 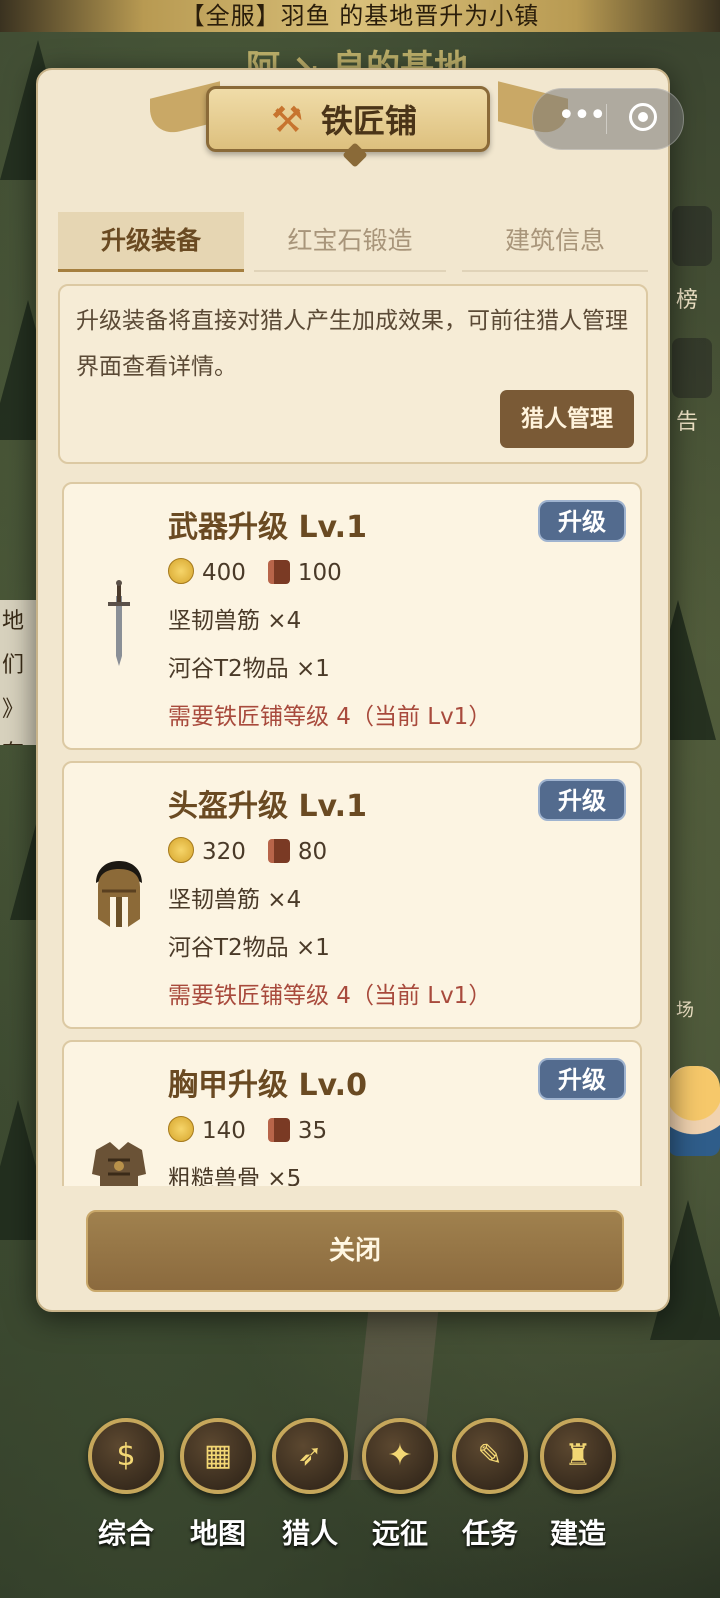 I want to click on helmet-icon, so click(x=119, y=894).